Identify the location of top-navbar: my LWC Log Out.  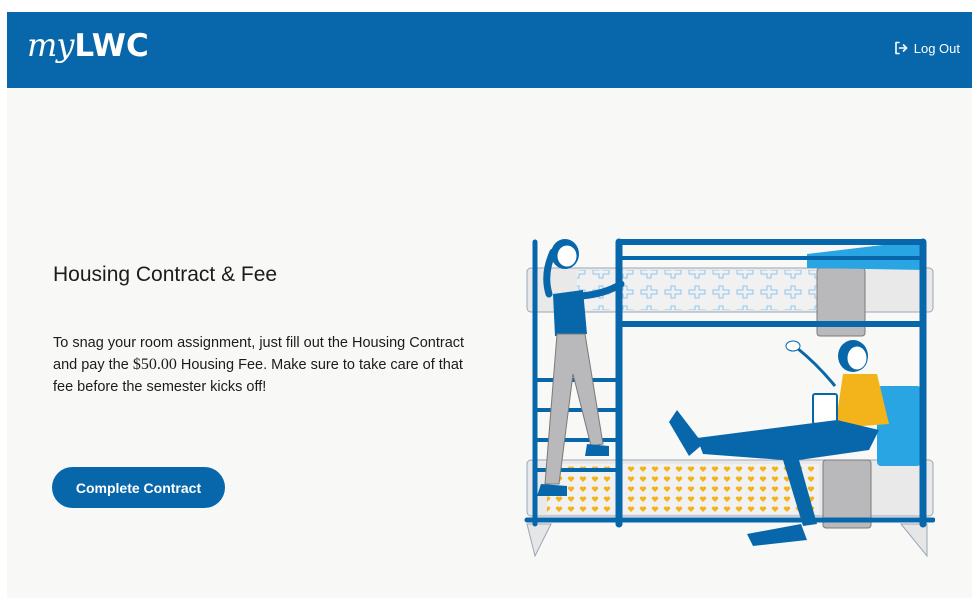
(489, 50).